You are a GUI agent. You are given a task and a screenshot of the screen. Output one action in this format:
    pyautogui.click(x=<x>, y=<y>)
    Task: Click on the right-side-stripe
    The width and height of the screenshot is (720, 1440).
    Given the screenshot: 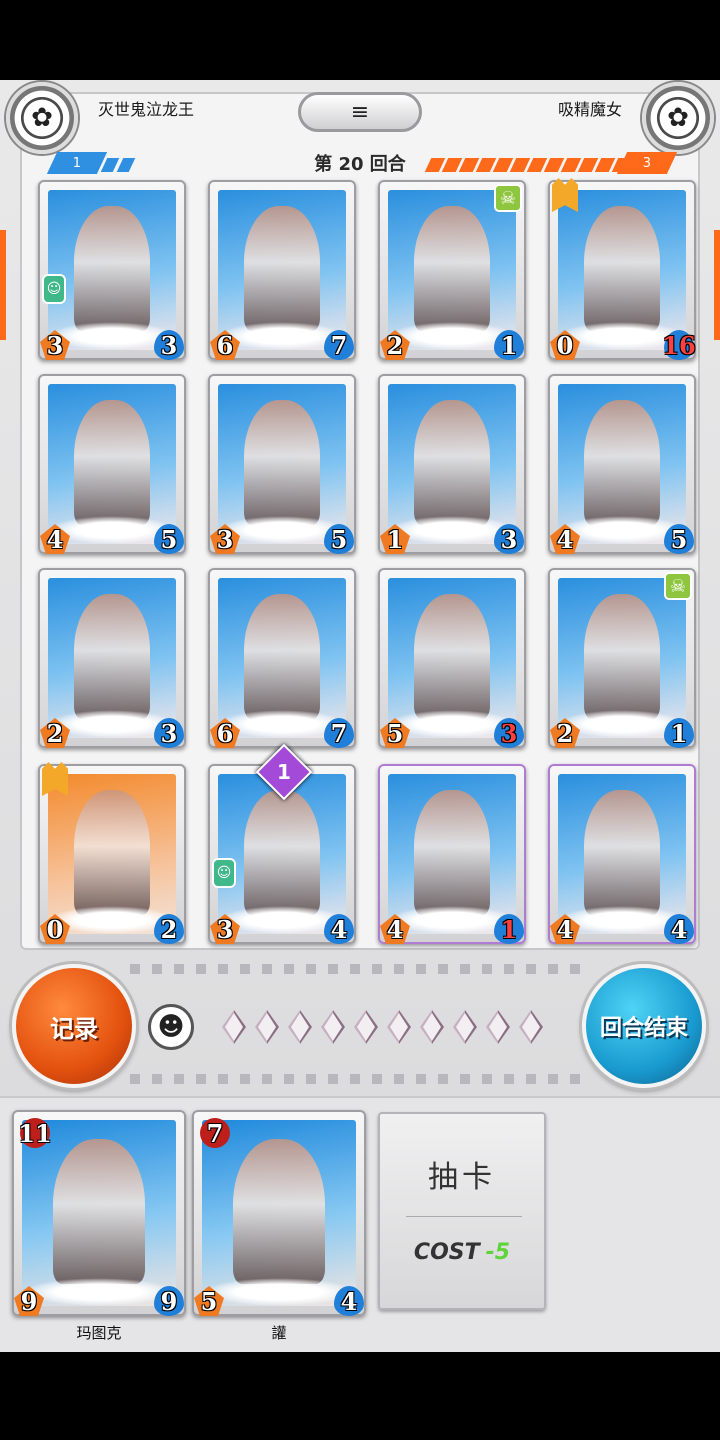 What is the action you would take?
    pyautogui.click(x=717, y=285)
    